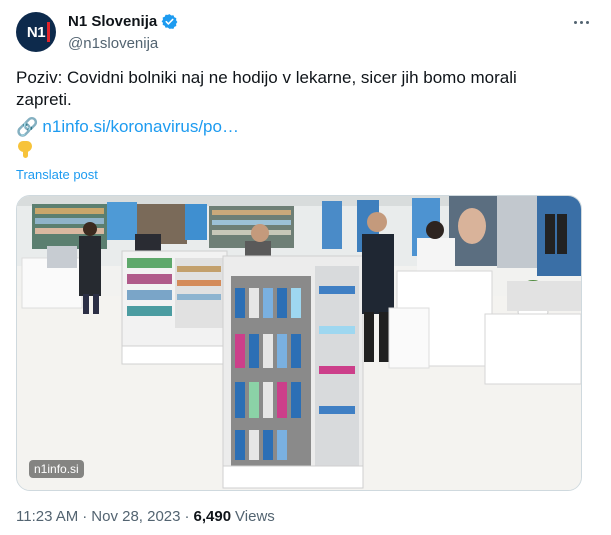  Describe the element at coordinates (112, 21) in the screenshot. I see `display-name: N1 Slovenija` at that location.